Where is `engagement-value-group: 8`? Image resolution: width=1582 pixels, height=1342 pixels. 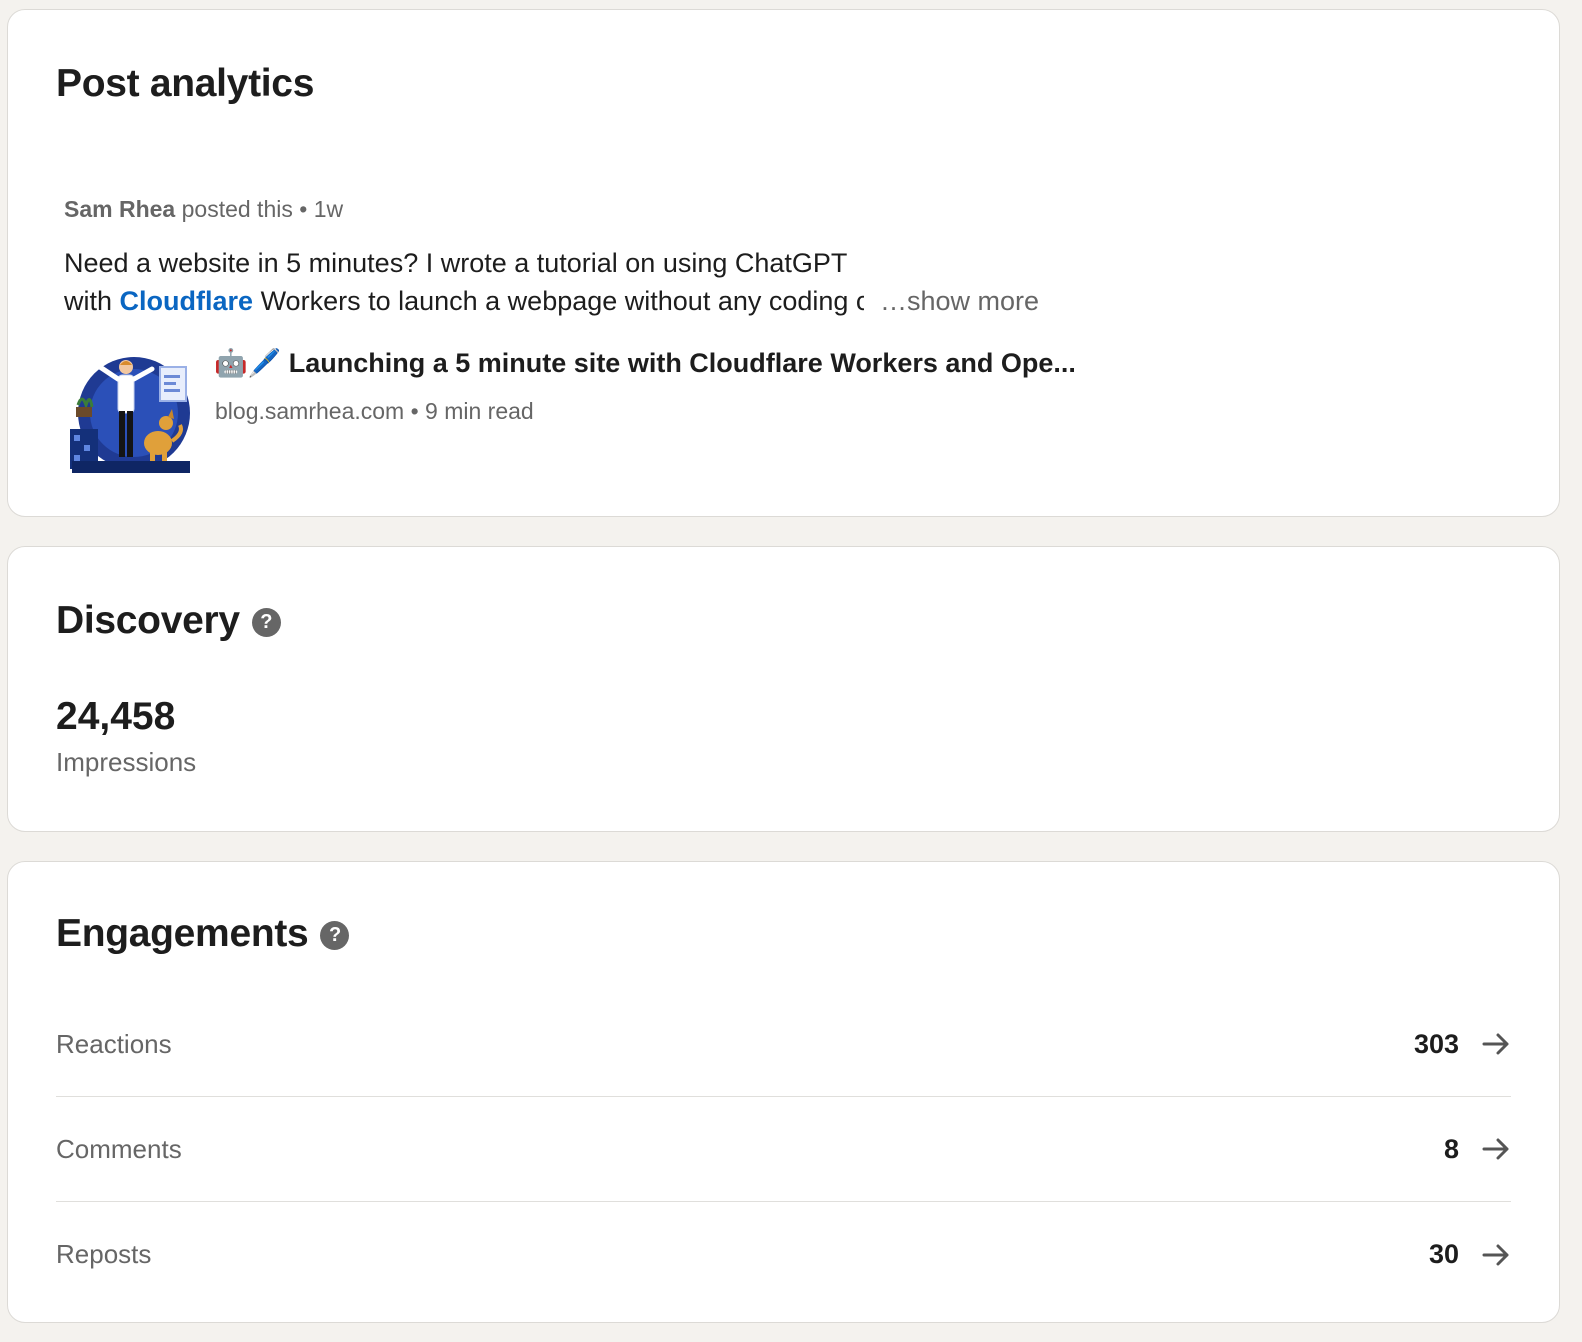 engagement-value-group: 8 is located at coordinates (1477, 1149).